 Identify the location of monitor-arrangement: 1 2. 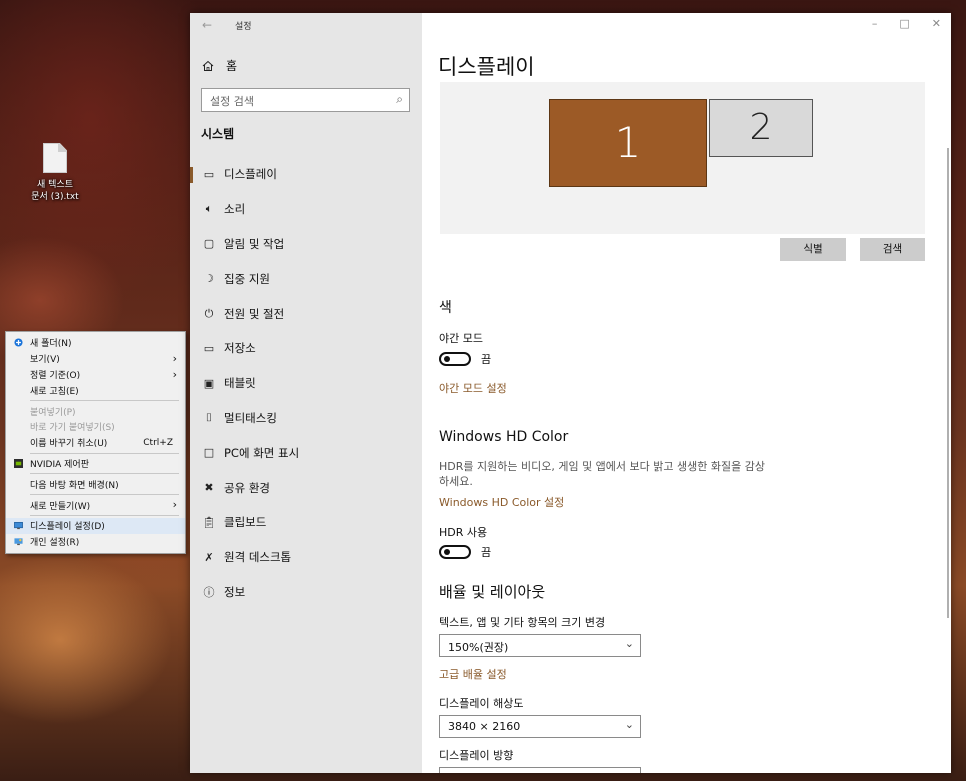
(682, 158).